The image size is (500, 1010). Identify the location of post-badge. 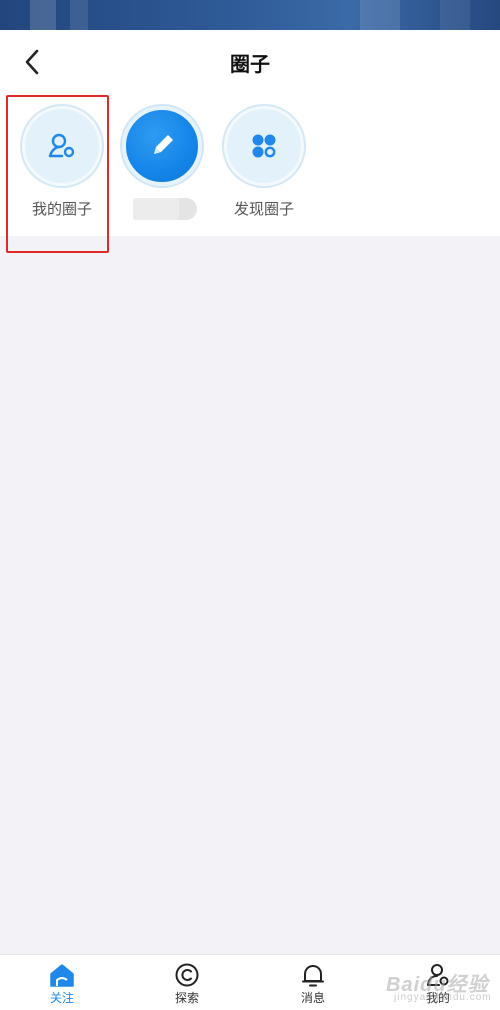
(162, 146).